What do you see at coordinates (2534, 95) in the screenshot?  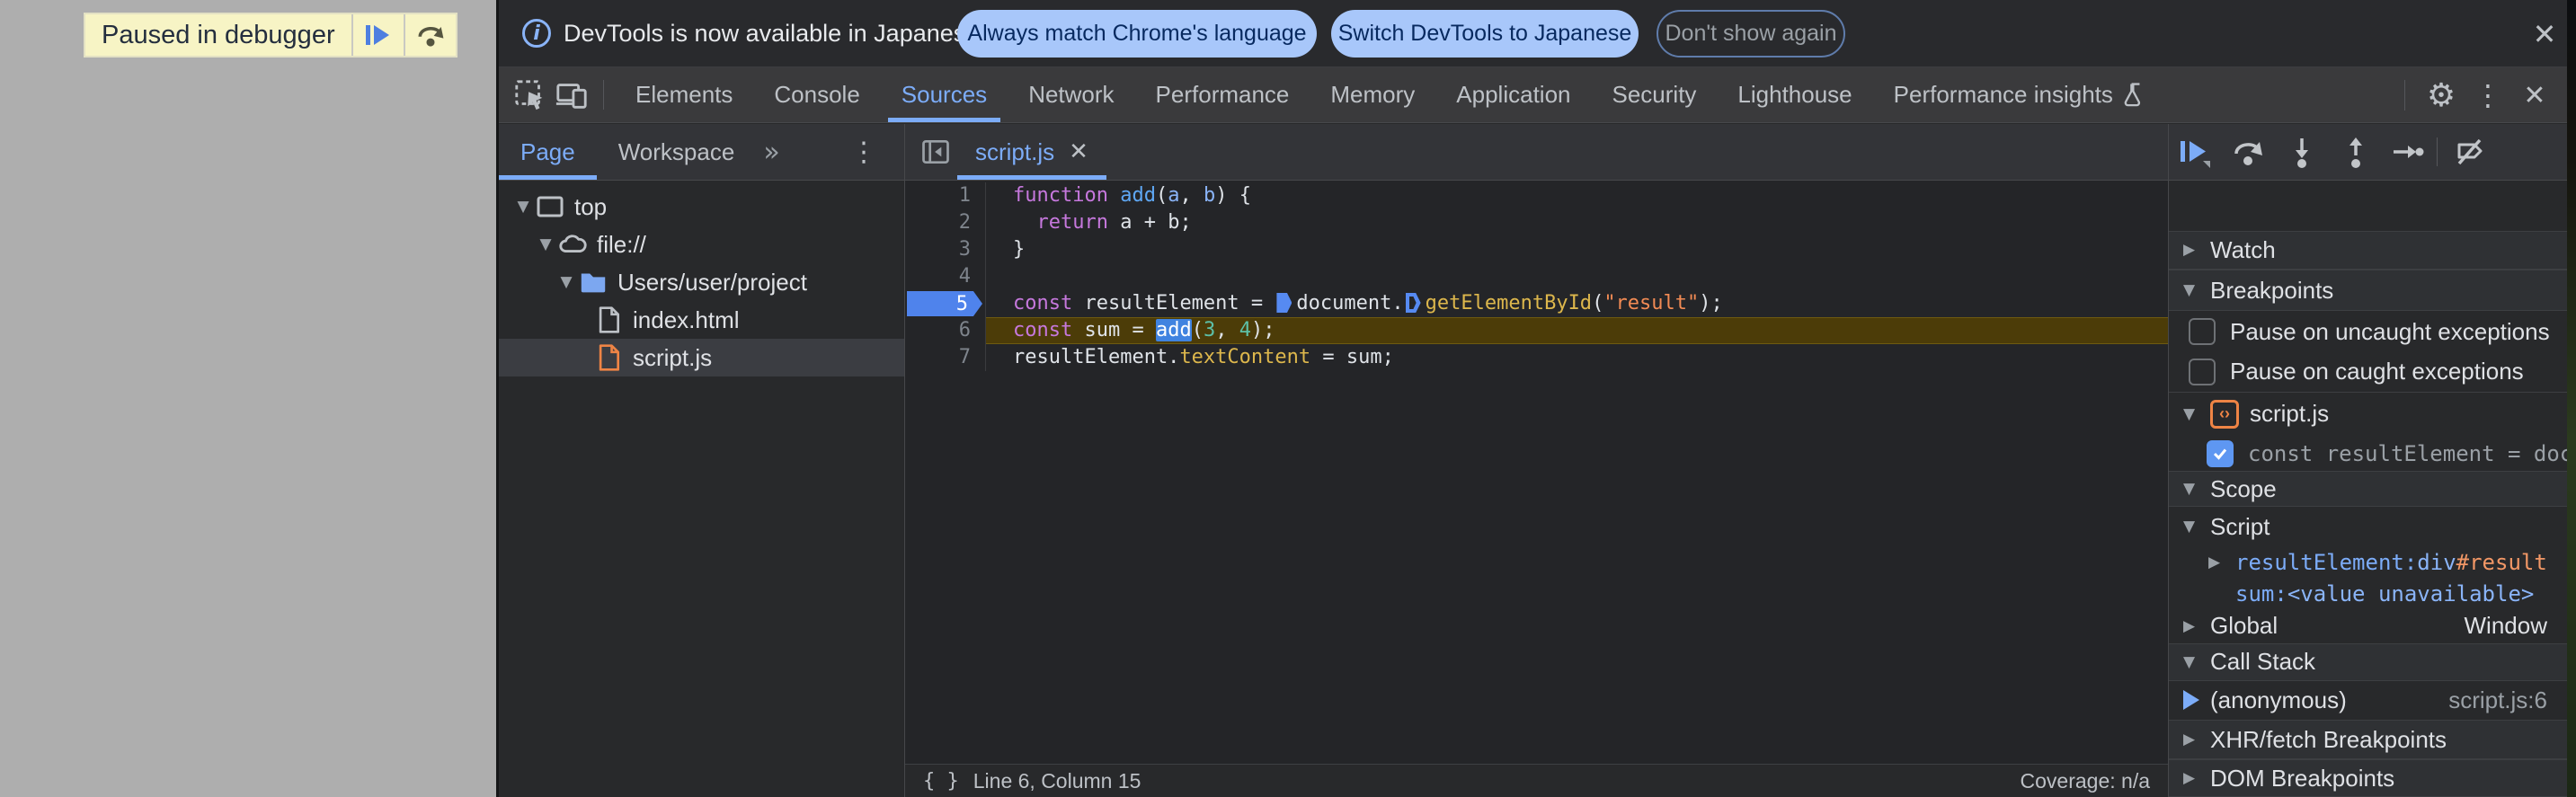 I see `close-devtools-icon: ✕` at bounding box center [2534, 95].